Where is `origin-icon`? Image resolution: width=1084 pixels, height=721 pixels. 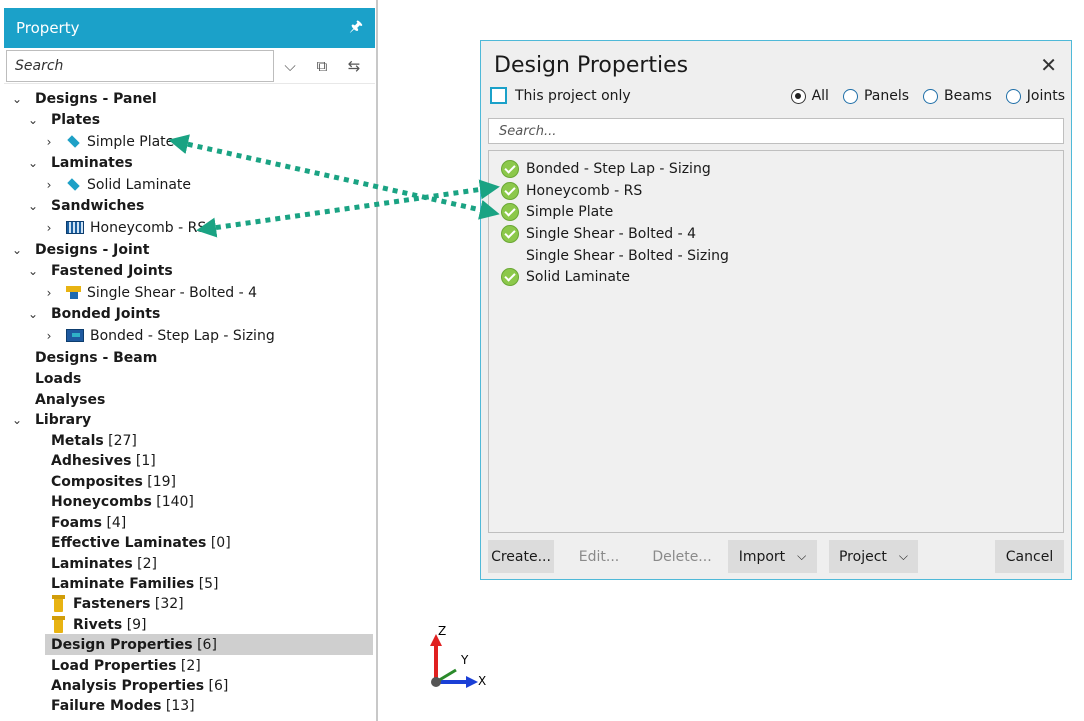 origin-icon is located at coordinates (436, 682).